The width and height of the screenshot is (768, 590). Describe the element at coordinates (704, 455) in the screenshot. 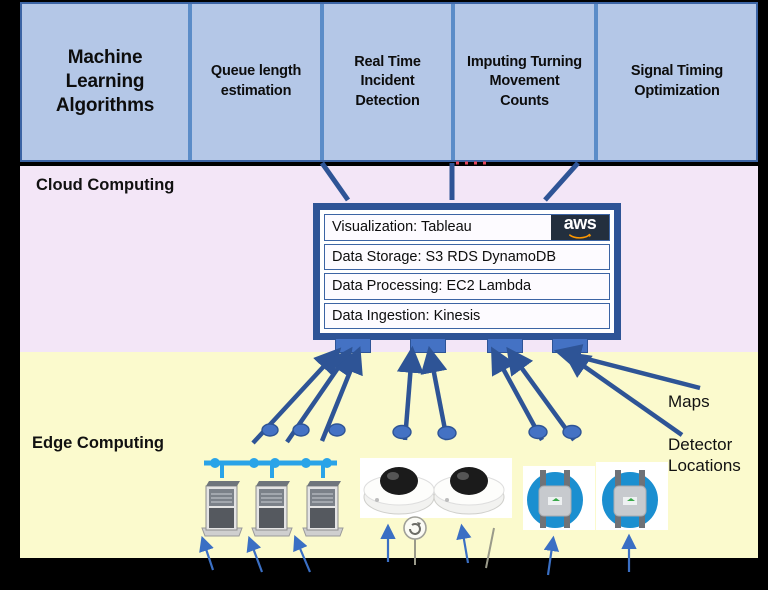

I see `detector-locations-label: Detector Locations` at that location.